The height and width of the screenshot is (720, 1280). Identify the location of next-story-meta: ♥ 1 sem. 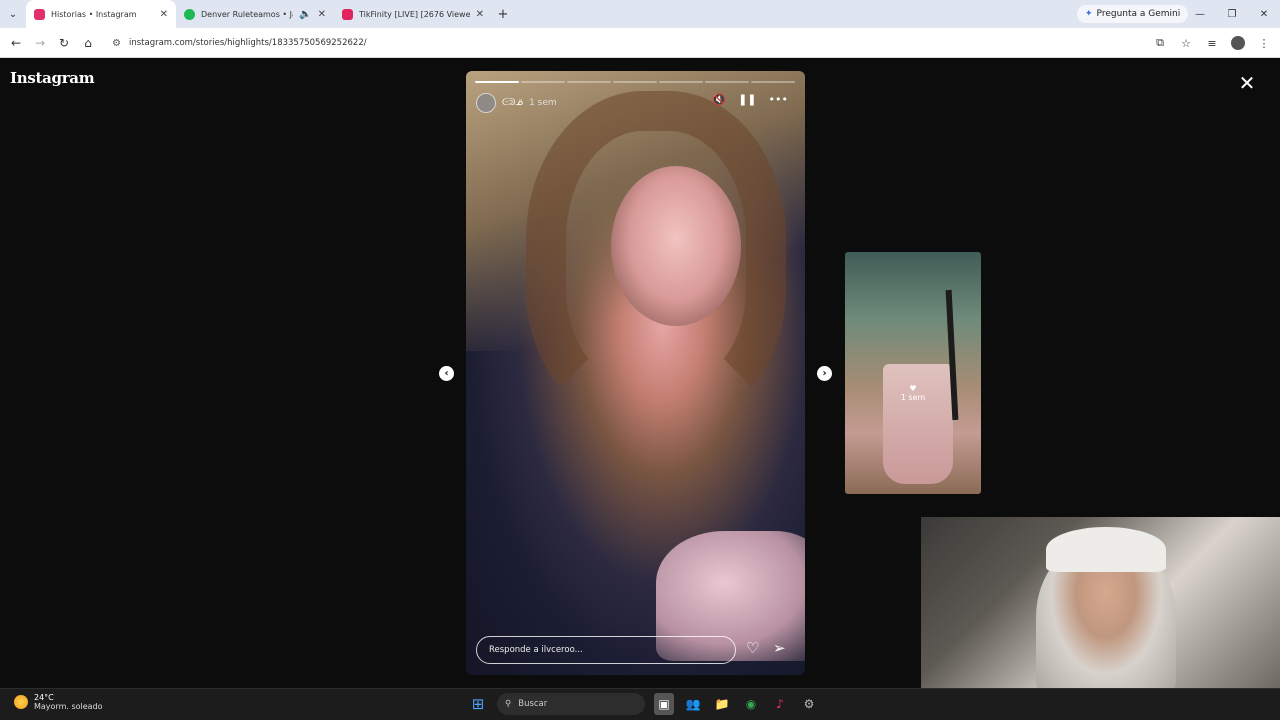
(913, 393).